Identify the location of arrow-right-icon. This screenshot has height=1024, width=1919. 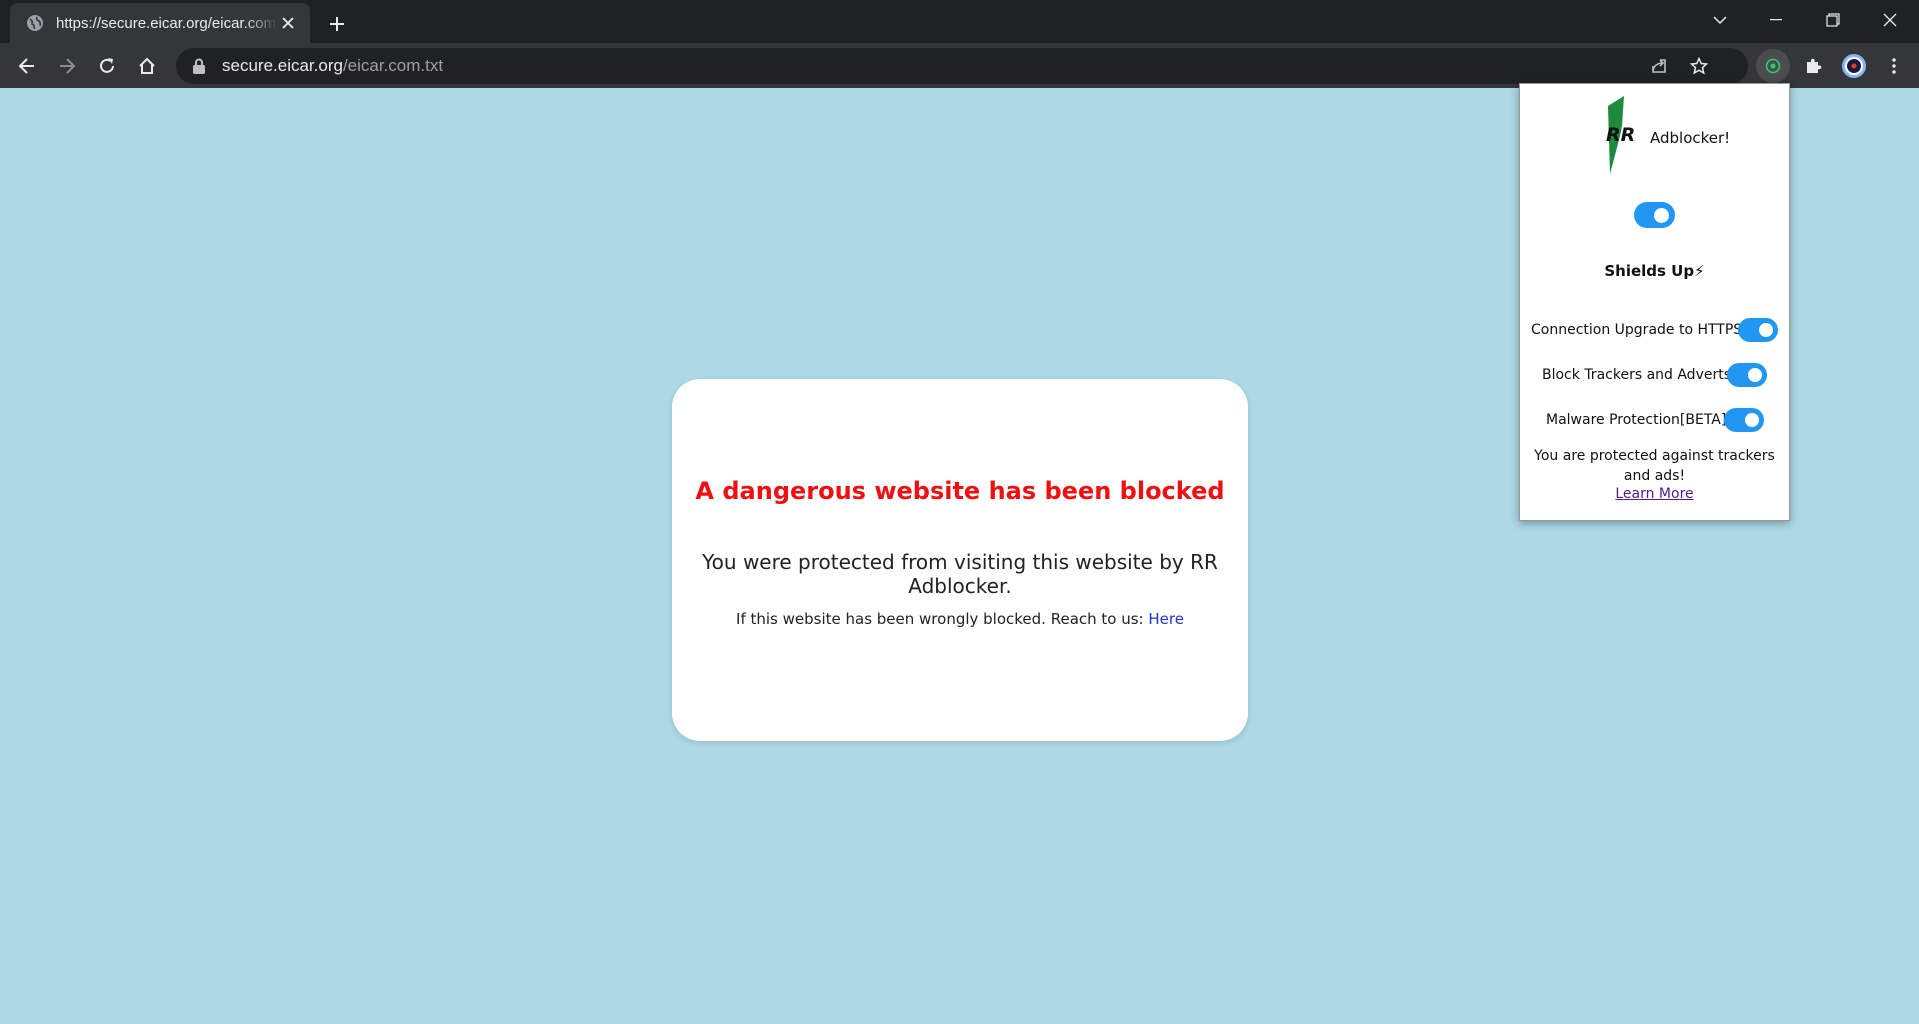
(67, 66).